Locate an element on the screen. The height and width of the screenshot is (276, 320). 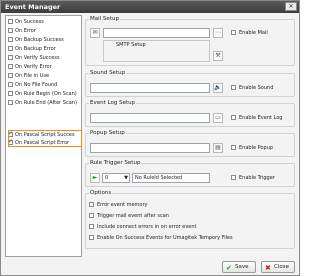
eventlog-setup-group: Event Log Setup ▭ Enable Event Log is located at coordinates (190, 113).